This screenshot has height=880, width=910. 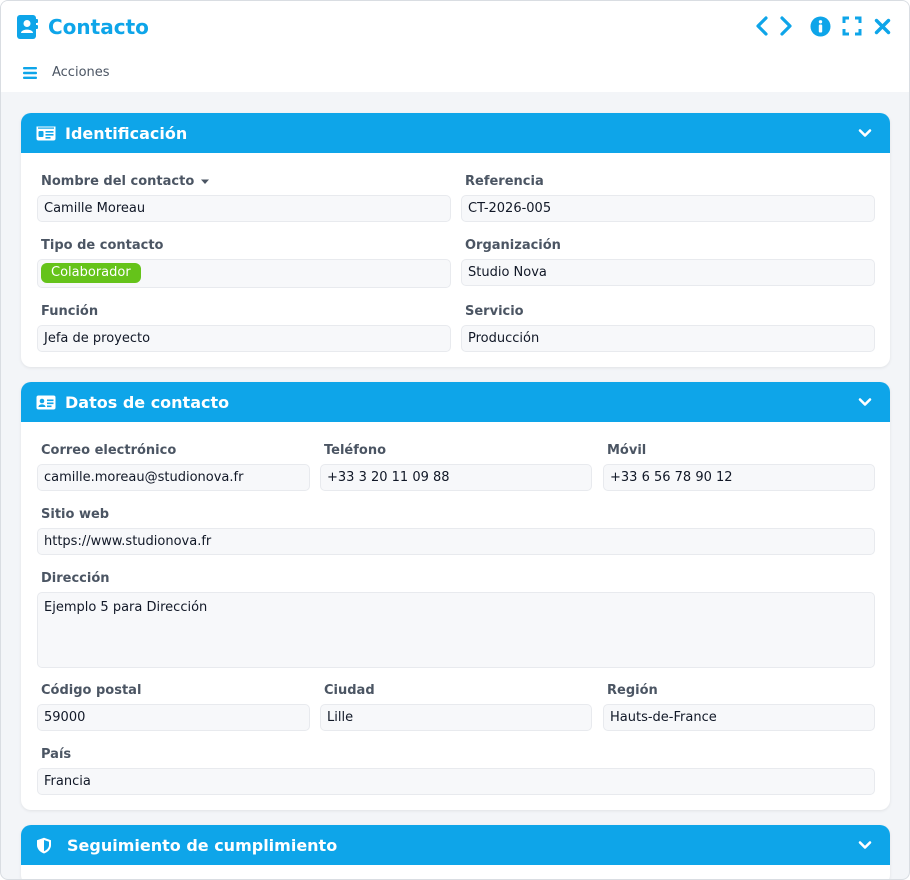 I want to click on page-title: Contacto, so click(x=98, y=27).